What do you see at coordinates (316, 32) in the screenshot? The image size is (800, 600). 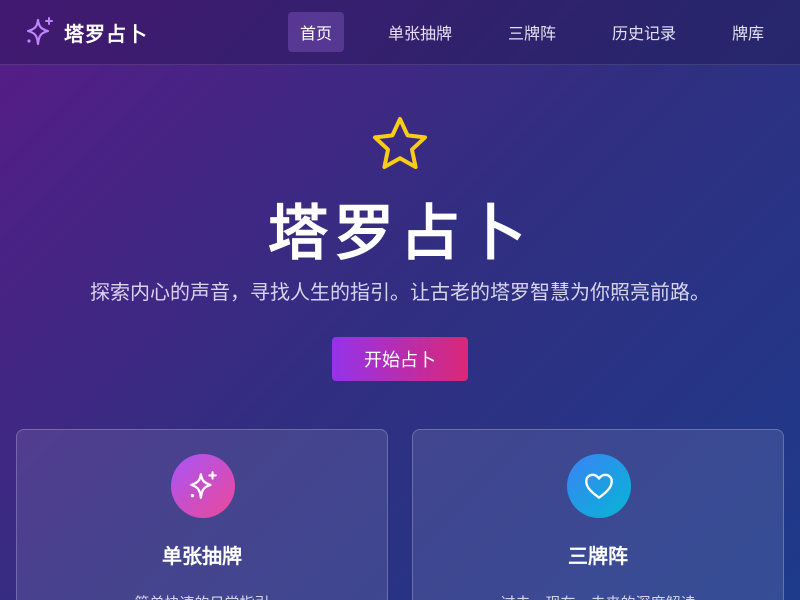 I see `nav-home: 首页` at bounding box center [316, 32].